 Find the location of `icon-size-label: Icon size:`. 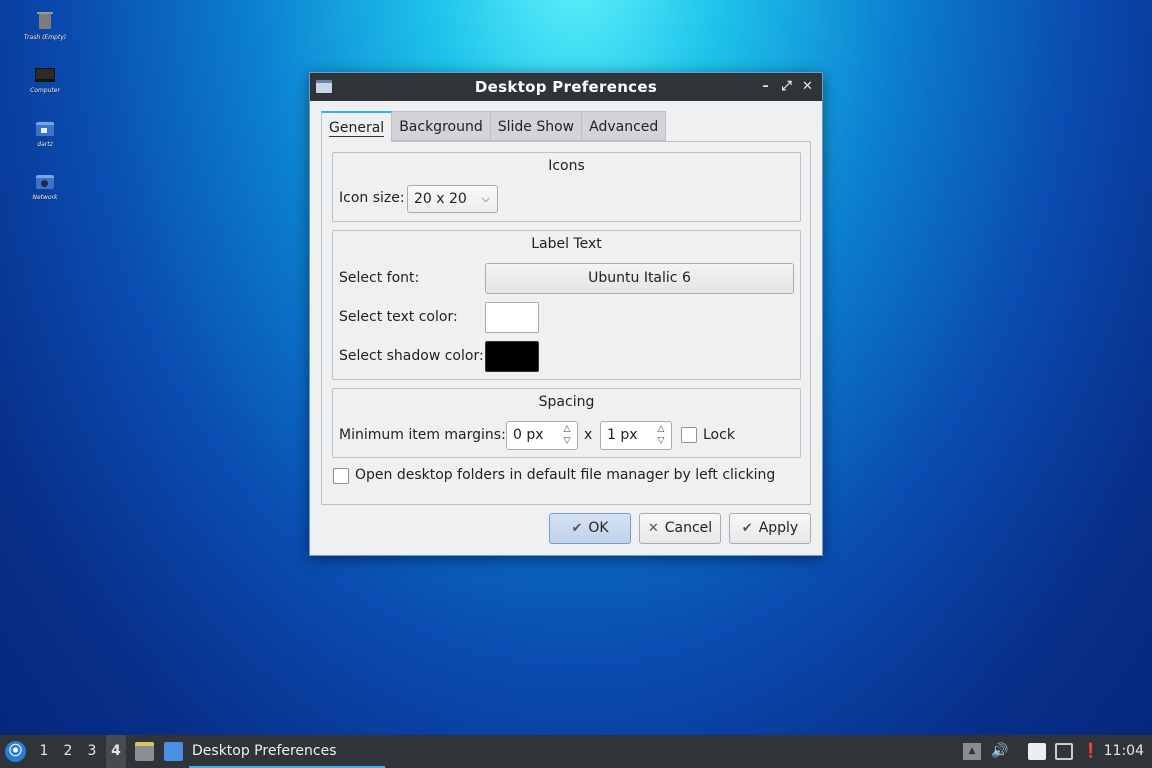

icon-size-label: Icon size: is located at coordinates (372, 198).